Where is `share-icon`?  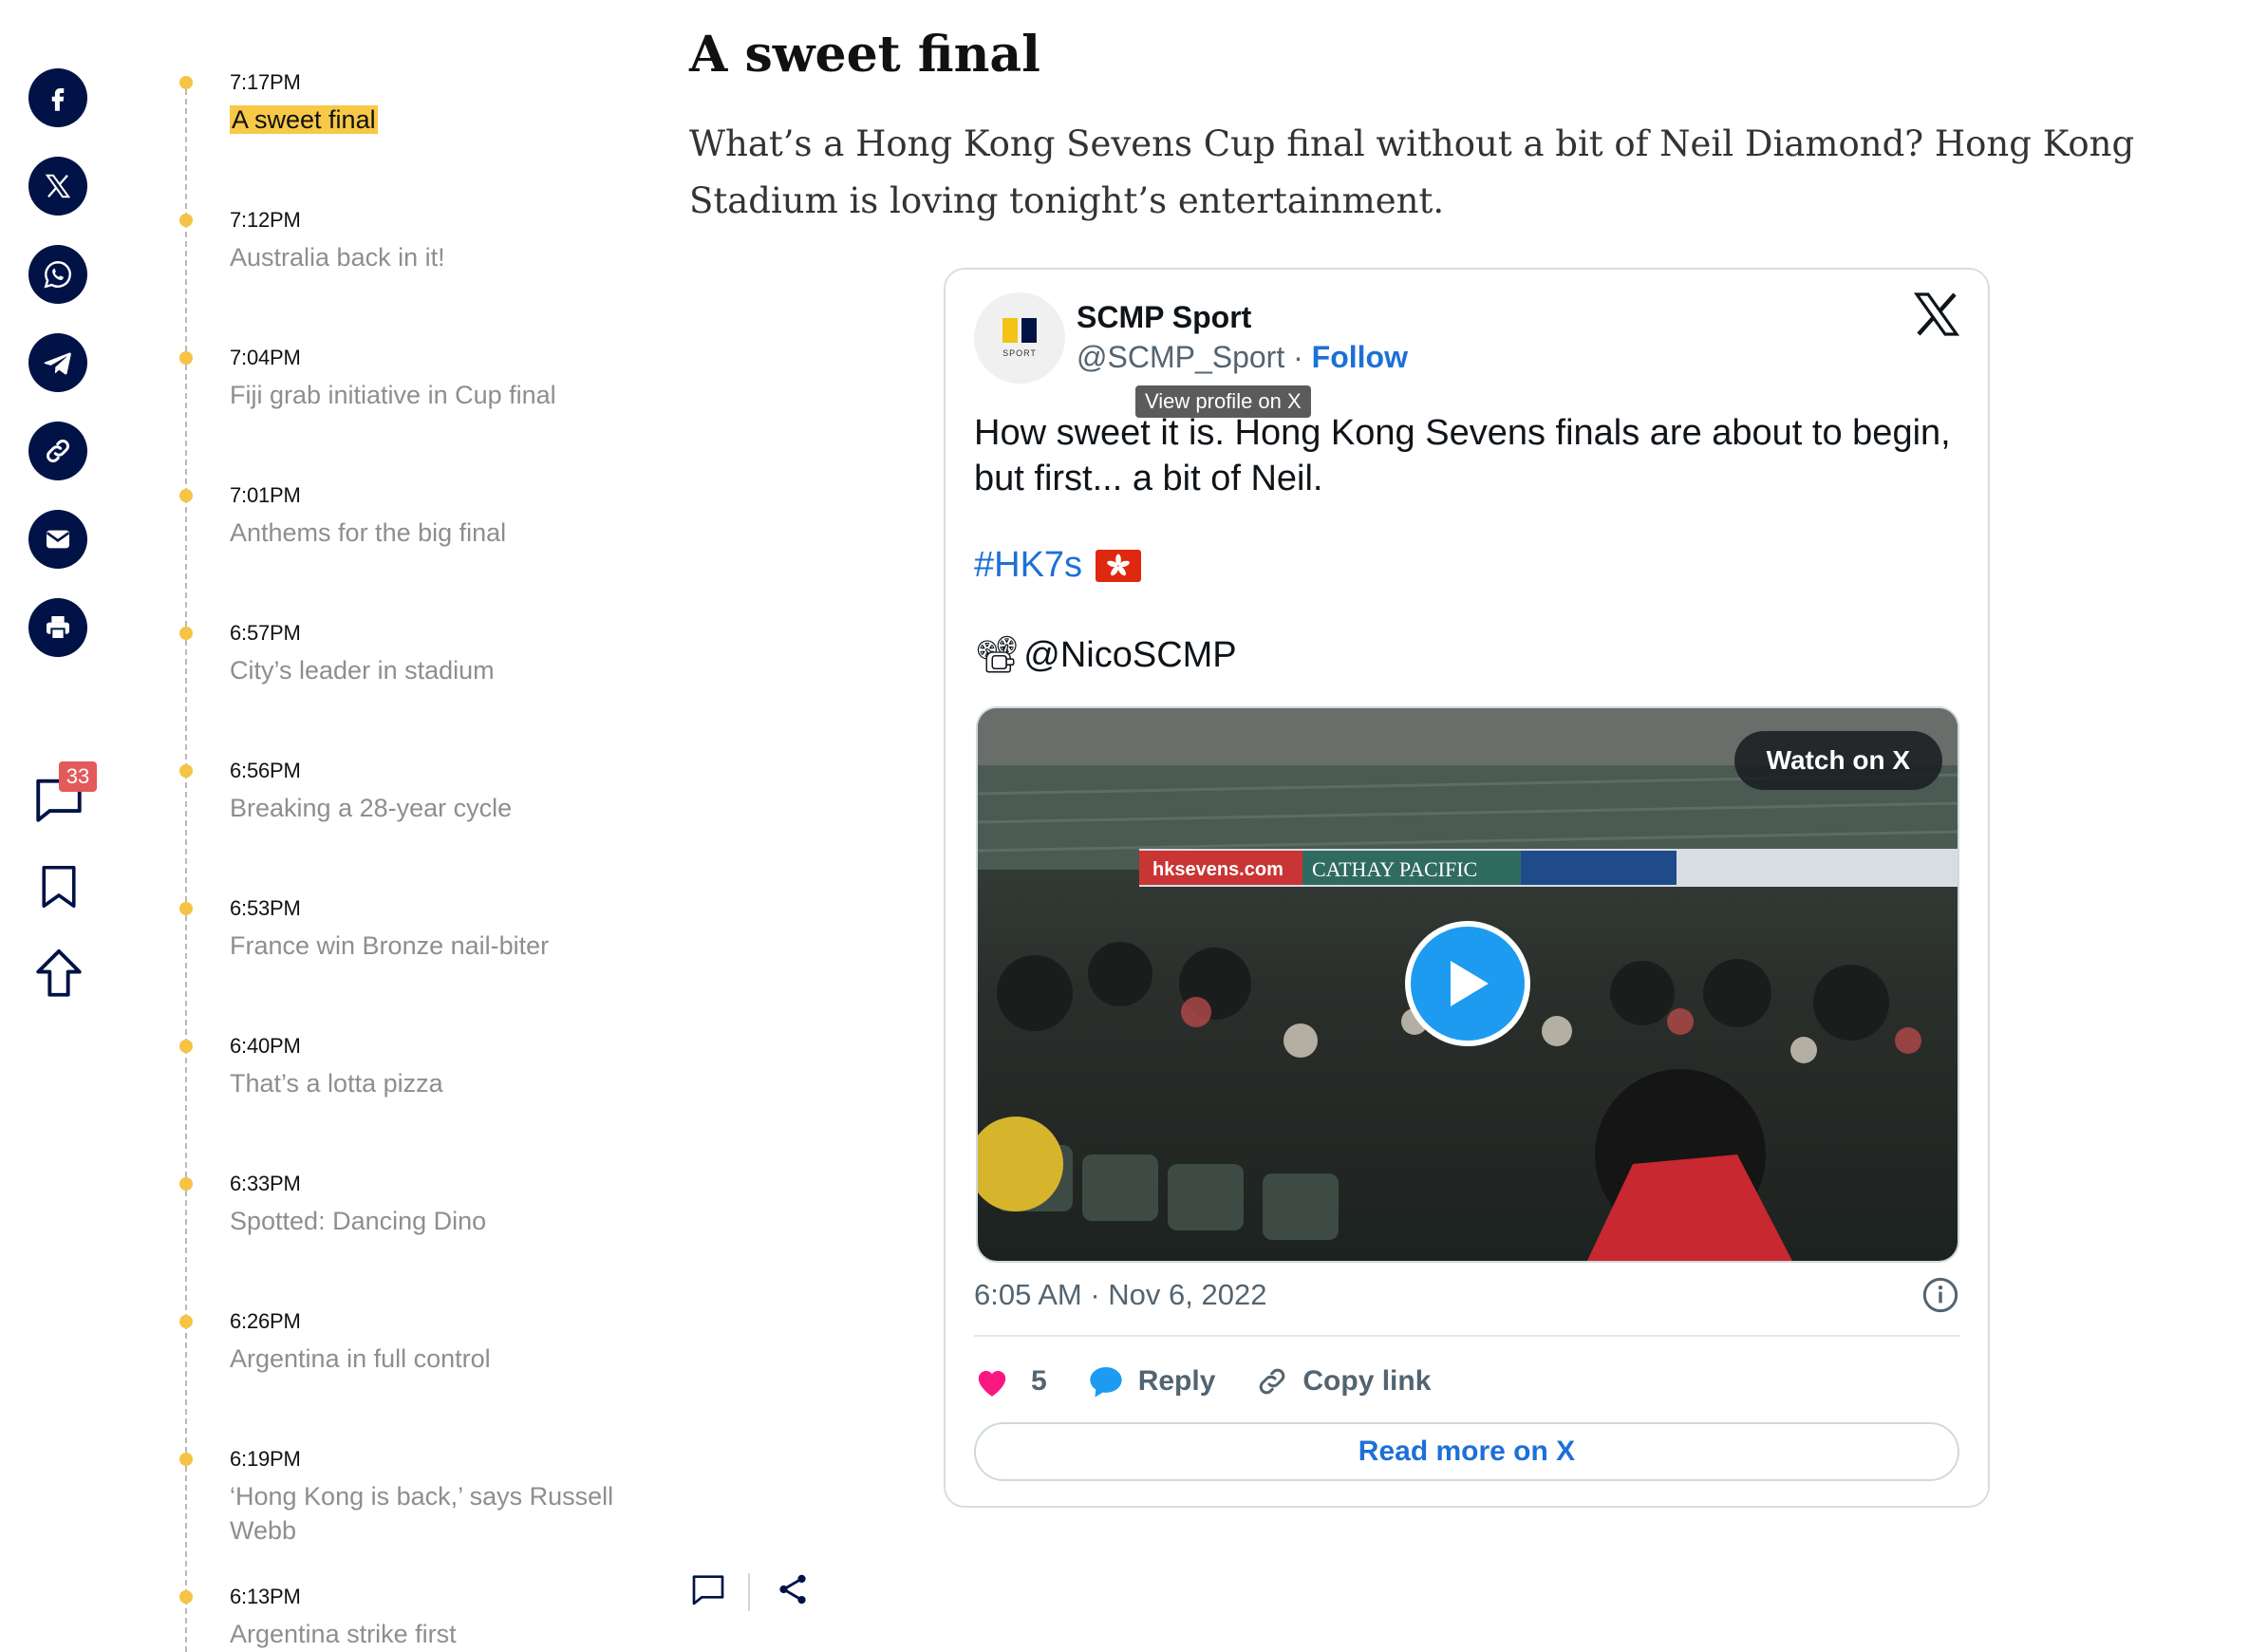
share-icon is located at coordinates (792, 1589).